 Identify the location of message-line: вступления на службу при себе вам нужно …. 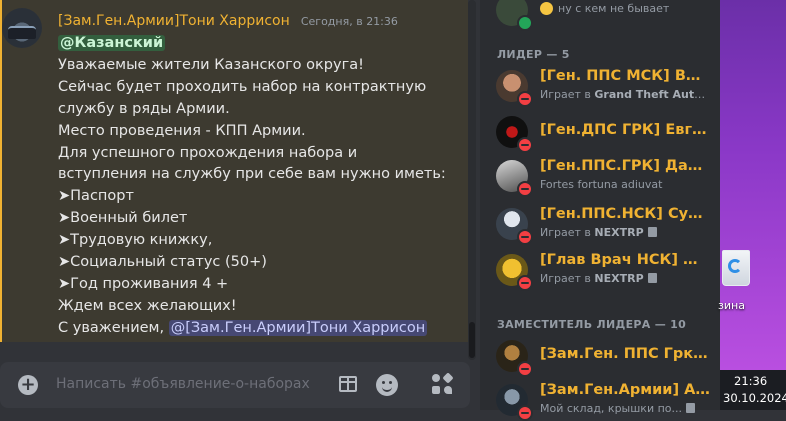
(252, 174).